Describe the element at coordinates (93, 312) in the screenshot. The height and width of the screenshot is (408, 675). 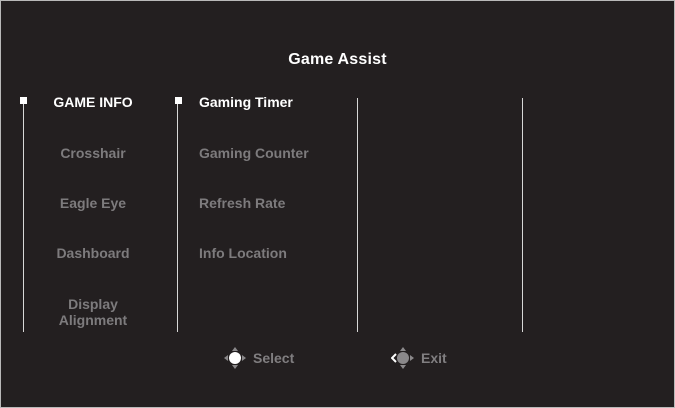
I see `menu-item-display-alignment: Display Alignment` at that location.